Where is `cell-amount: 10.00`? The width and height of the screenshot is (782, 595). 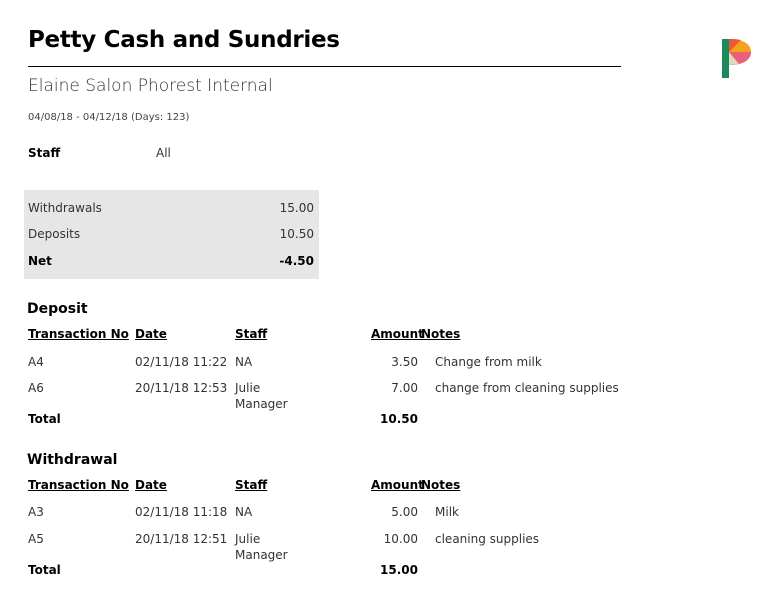
cell-amount: 10.00 is located at coordinates (400, 539).